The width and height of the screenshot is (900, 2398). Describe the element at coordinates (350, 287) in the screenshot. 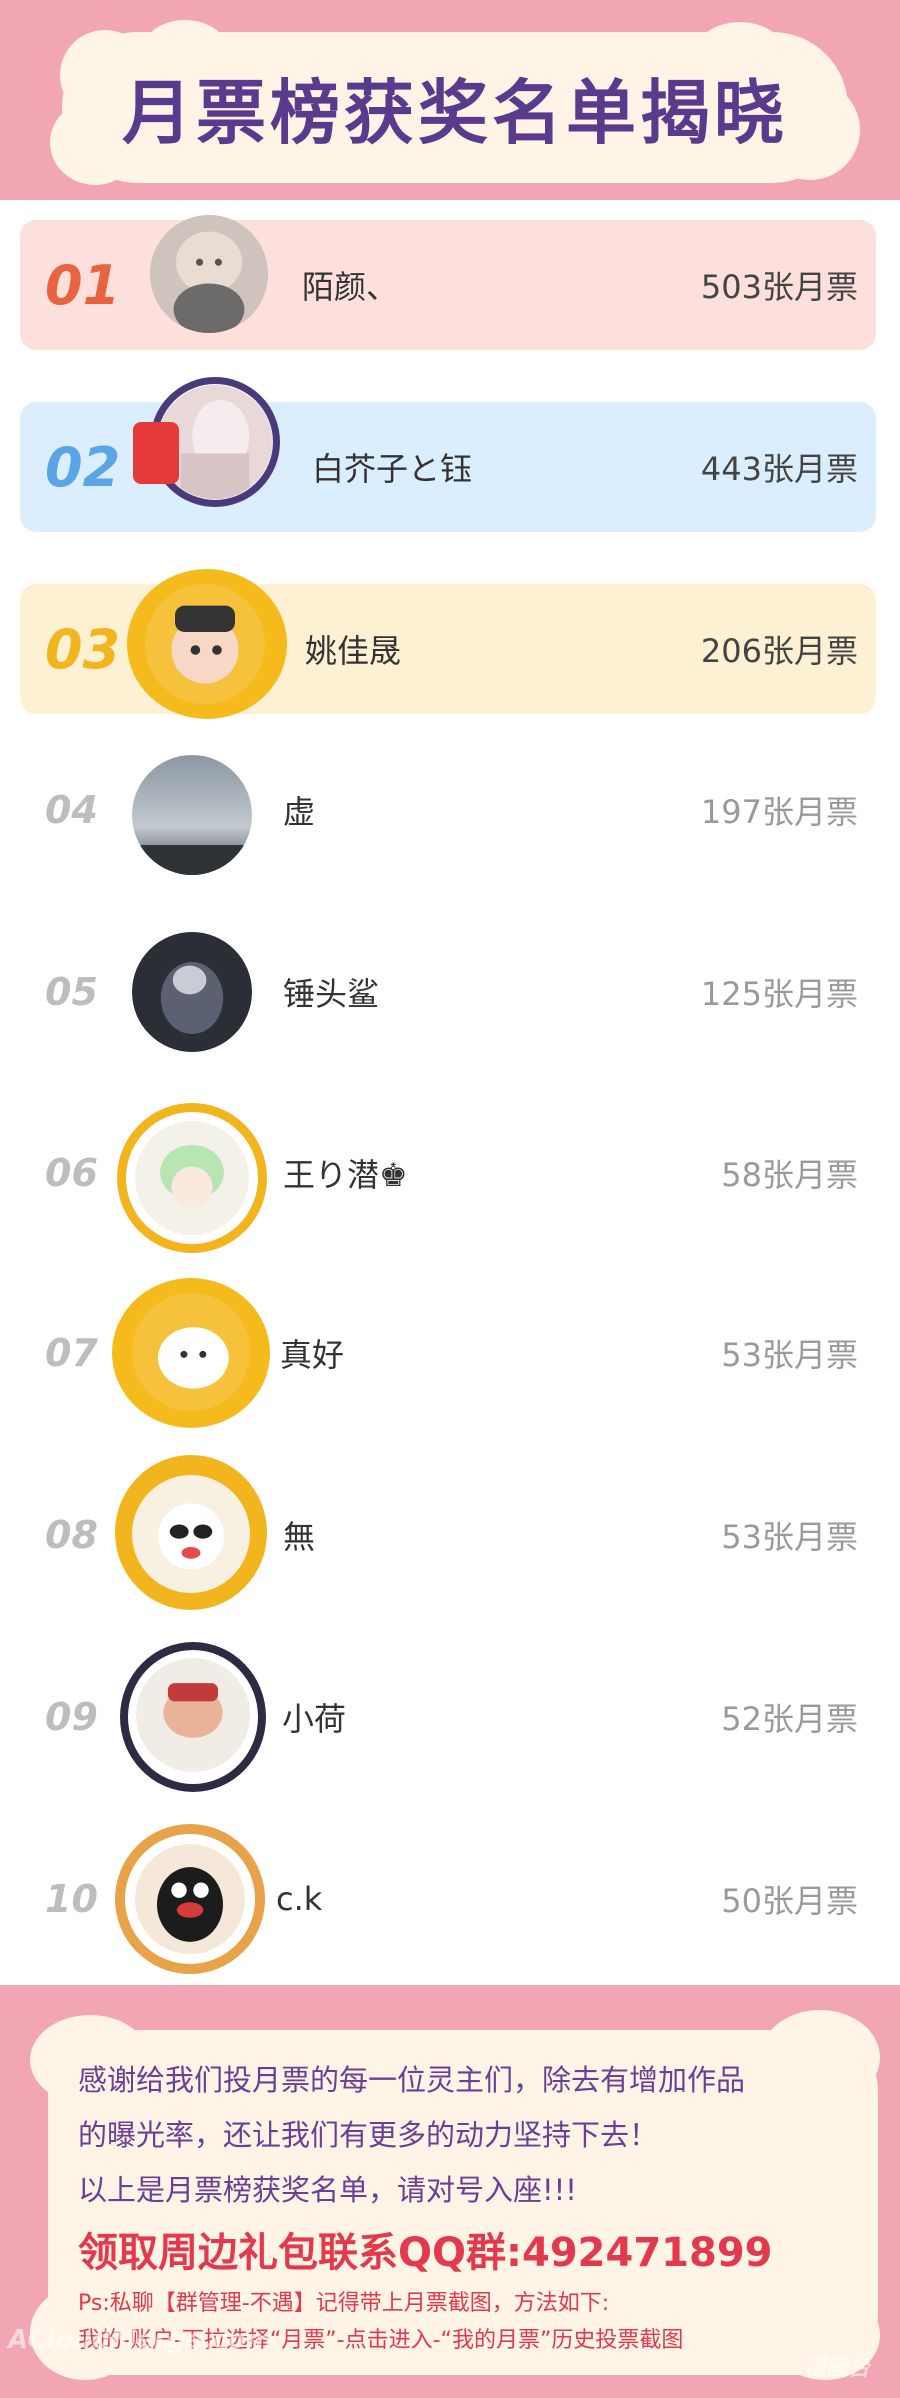

I see `user-name: 陌颜、` at that location.